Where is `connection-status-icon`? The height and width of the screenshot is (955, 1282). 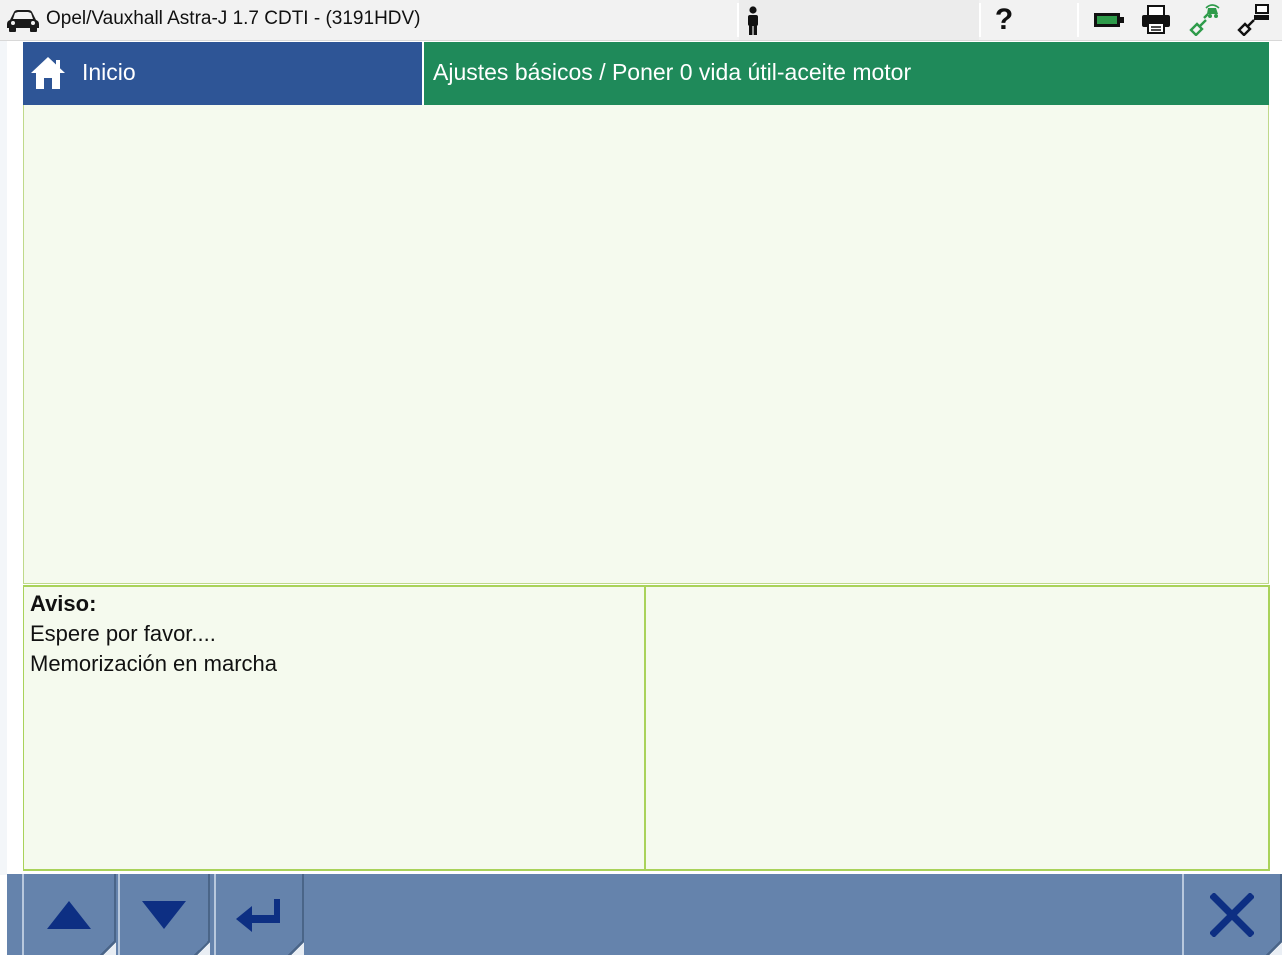
connection-status-icon is located at coordinates (1205, 20).